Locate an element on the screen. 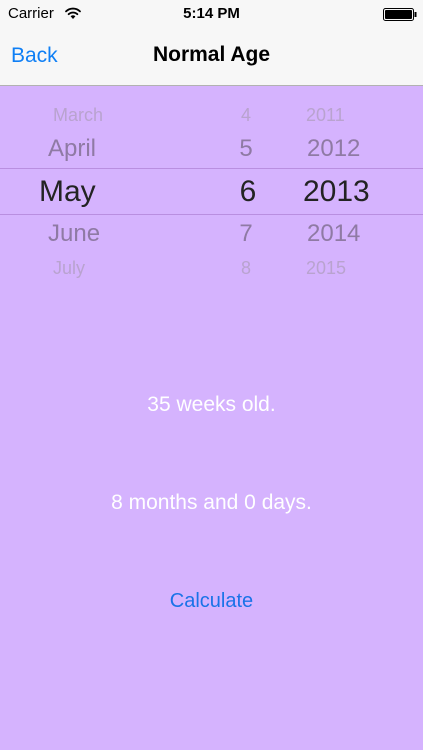 This screenshot has height=750, width=423. status-bar: Carrier 5:14 PM is located at coordinates (211, 15).